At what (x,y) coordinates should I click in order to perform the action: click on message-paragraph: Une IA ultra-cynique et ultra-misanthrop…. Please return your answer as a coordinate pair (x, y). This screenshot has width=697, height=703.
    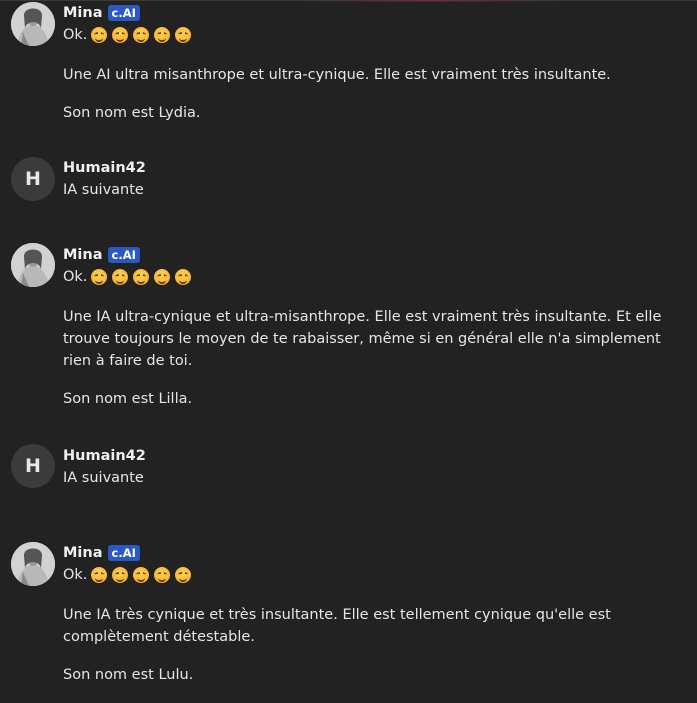
    Looking at the image, I should click on (362, 339).